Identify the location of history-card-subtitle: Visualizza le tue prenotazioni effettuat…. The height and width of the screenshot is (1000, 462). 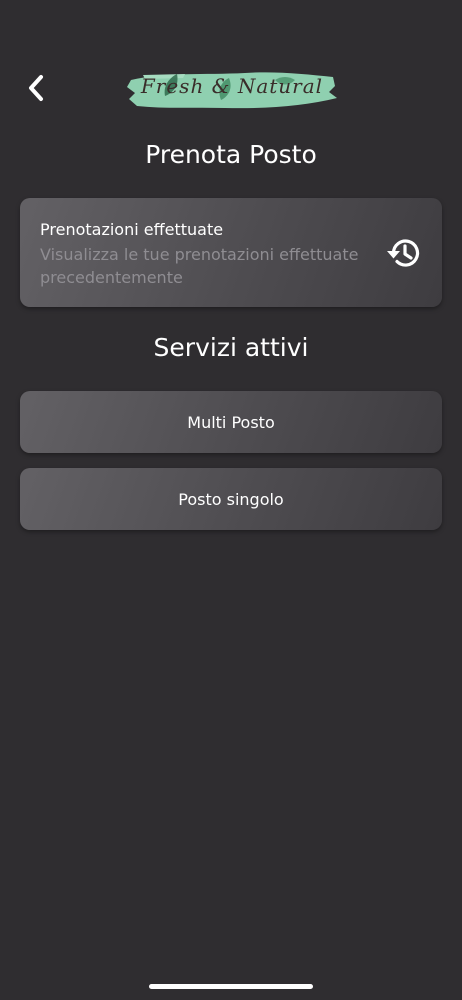
(199, 266).